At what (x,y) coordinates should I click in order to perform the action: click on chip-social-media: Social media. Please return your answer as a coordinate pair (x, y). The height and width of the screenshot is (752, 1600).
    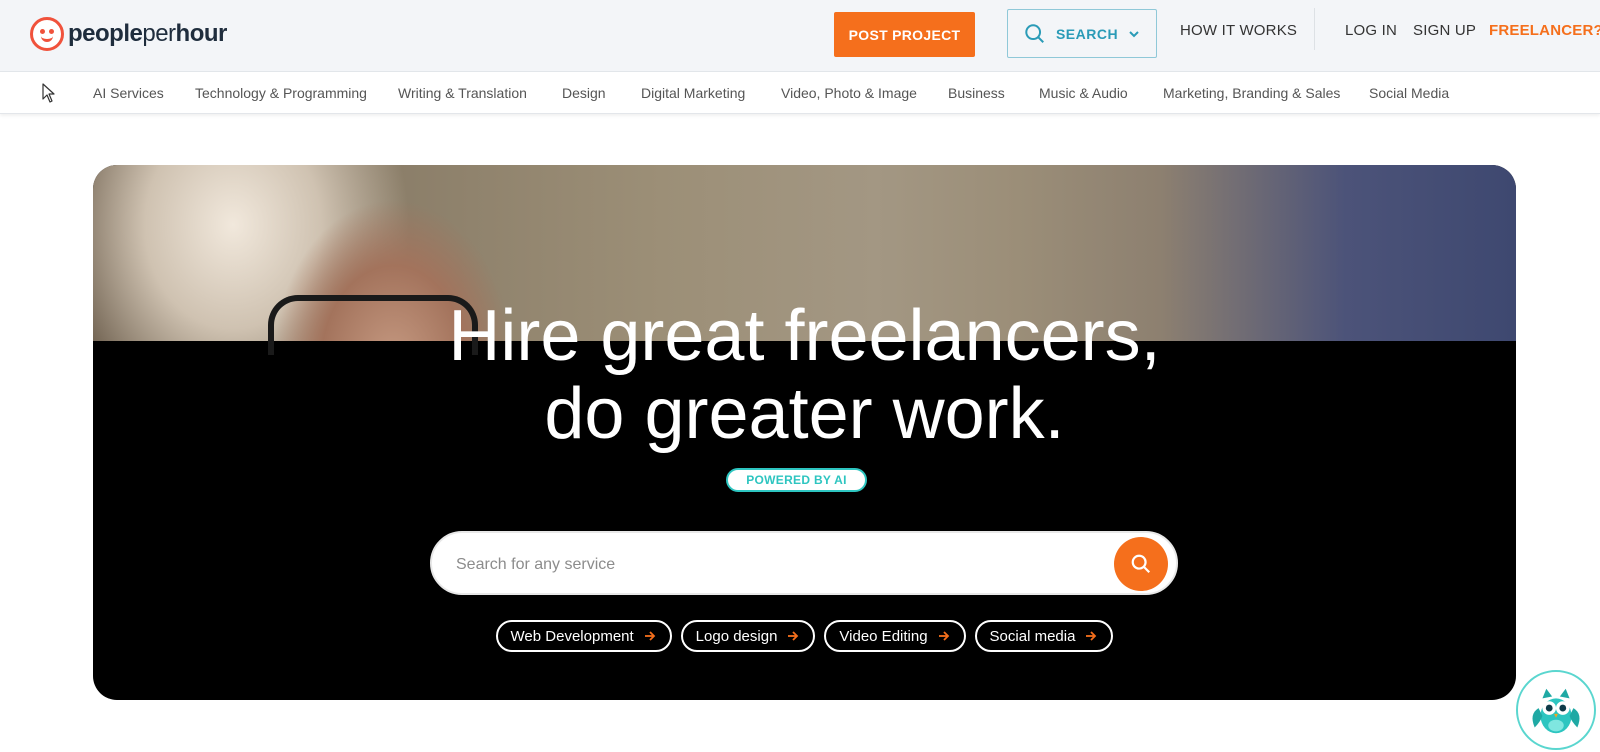
    Looking at the image, I should click on (1044, 636).